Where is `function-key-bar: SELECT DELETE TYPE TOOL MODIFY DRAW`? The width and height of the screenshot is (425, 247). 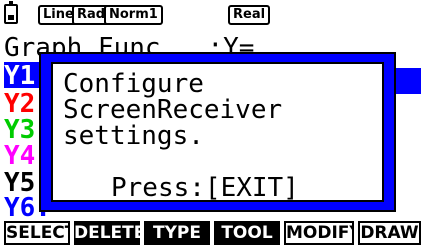
function-key-bar: SELECT DELETE TYPE TOOL MODIFY DRAW is located at coordinates (212, 234).